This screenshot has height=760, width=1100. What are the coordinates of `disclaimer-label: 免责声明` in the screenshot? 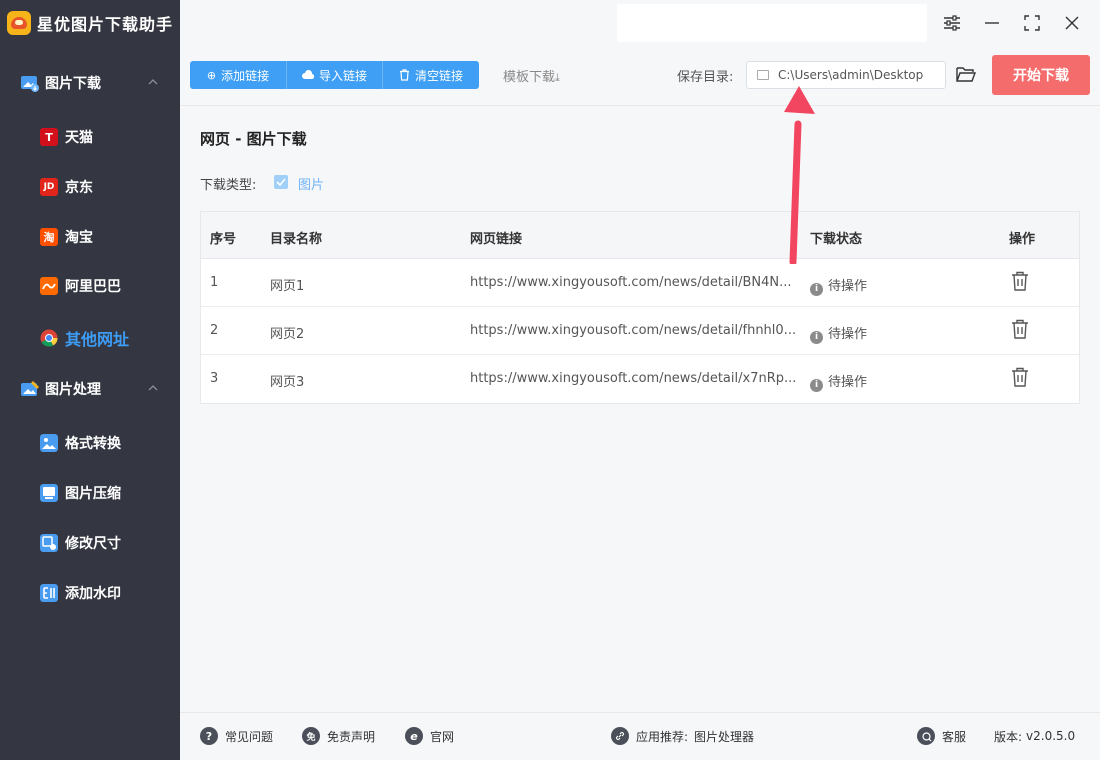 It's located at (351, 736).